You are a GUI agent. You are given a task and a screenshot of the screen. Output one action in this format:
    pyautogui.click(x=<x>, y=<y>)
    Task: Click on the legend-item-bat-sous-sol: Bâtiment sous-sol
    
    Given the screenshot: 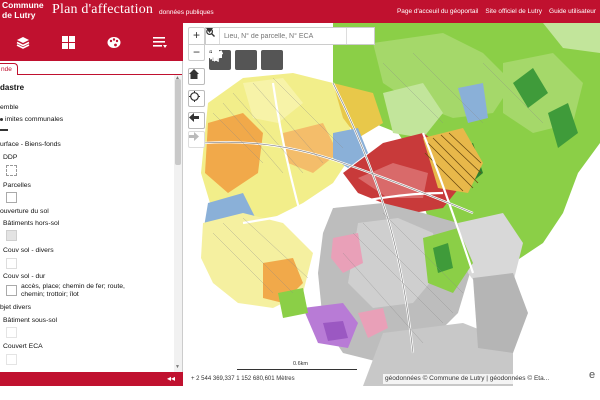 What is the action you would take?
    pyautogui.click(x=30, y=320)
    